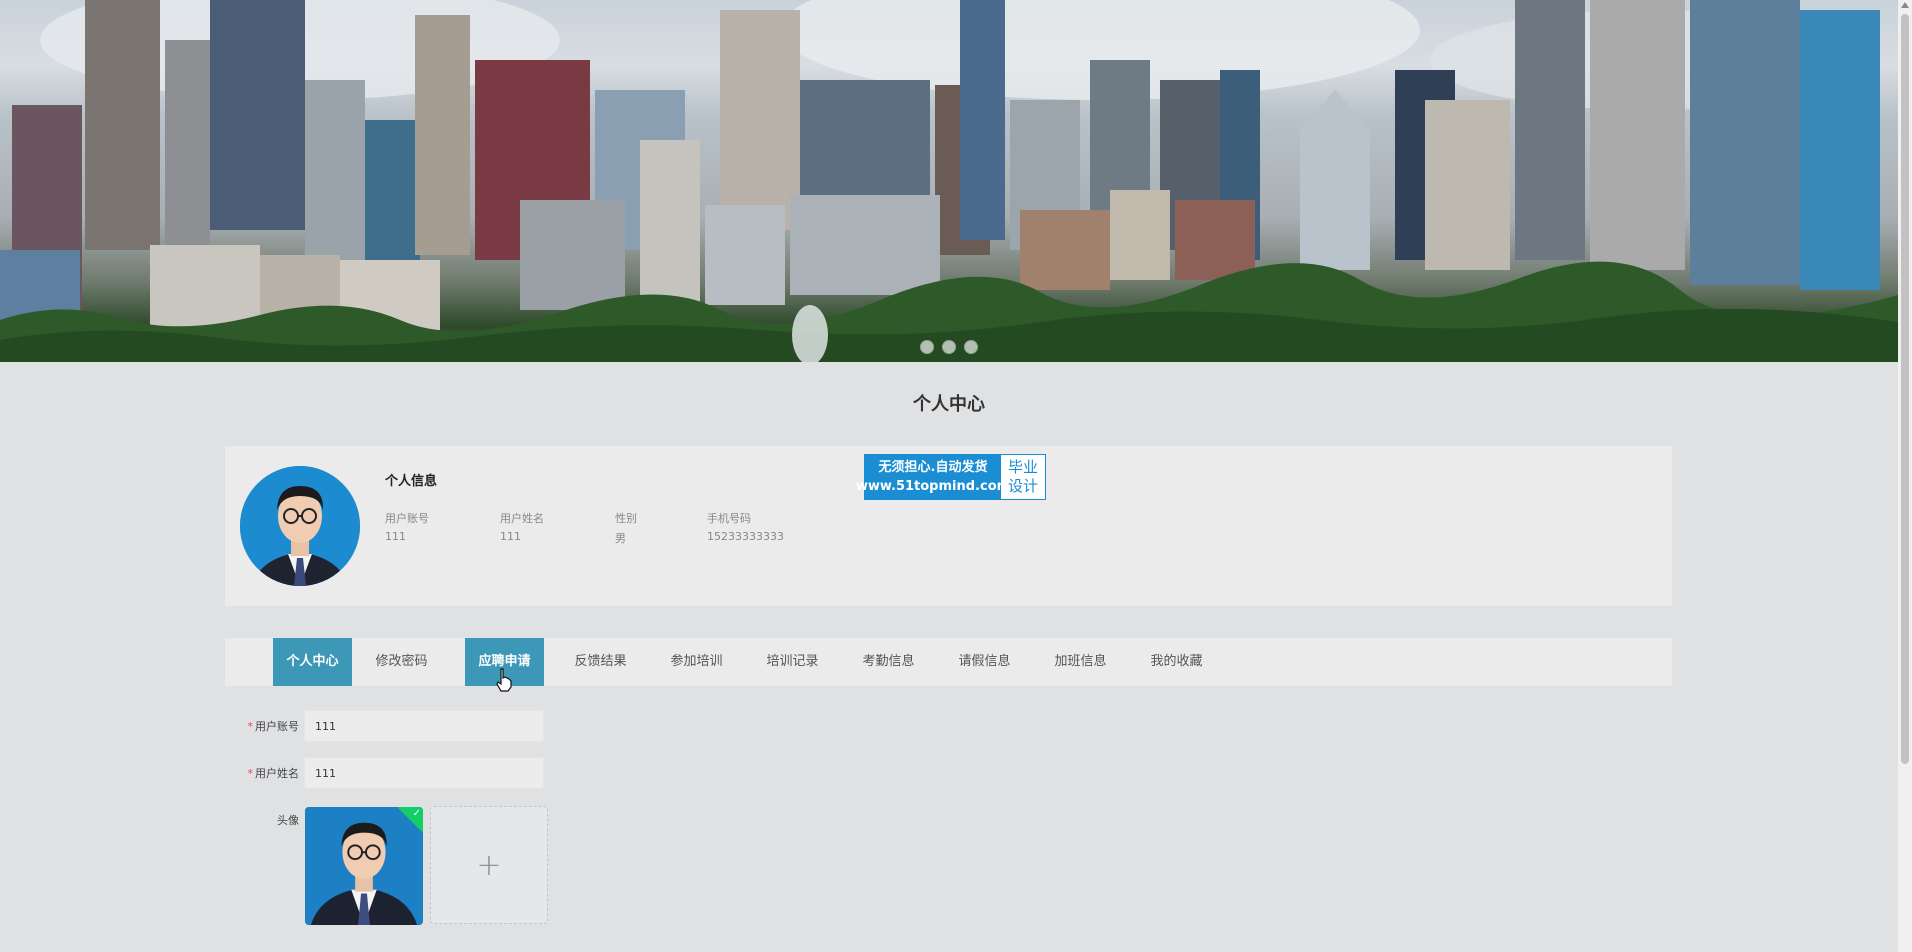 The width and height of the screenshot is (1912, 952). I want to click on scroll-thumb, so click(1905, 389).